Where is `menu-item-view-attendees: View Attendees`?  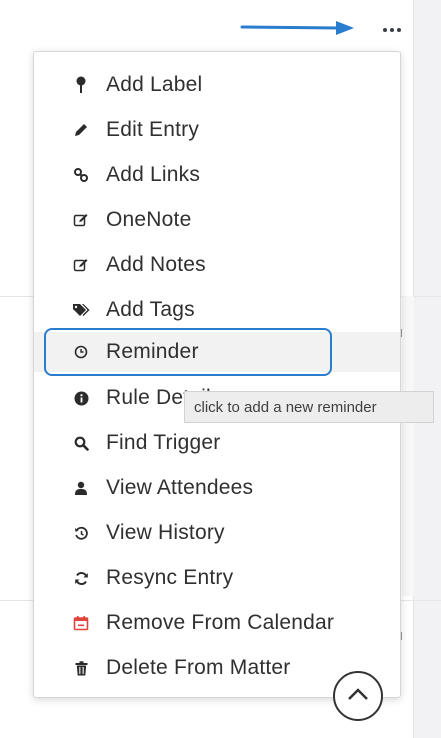
menu-item-view-attendees: View Attendees is located at coordinates (217, 488).